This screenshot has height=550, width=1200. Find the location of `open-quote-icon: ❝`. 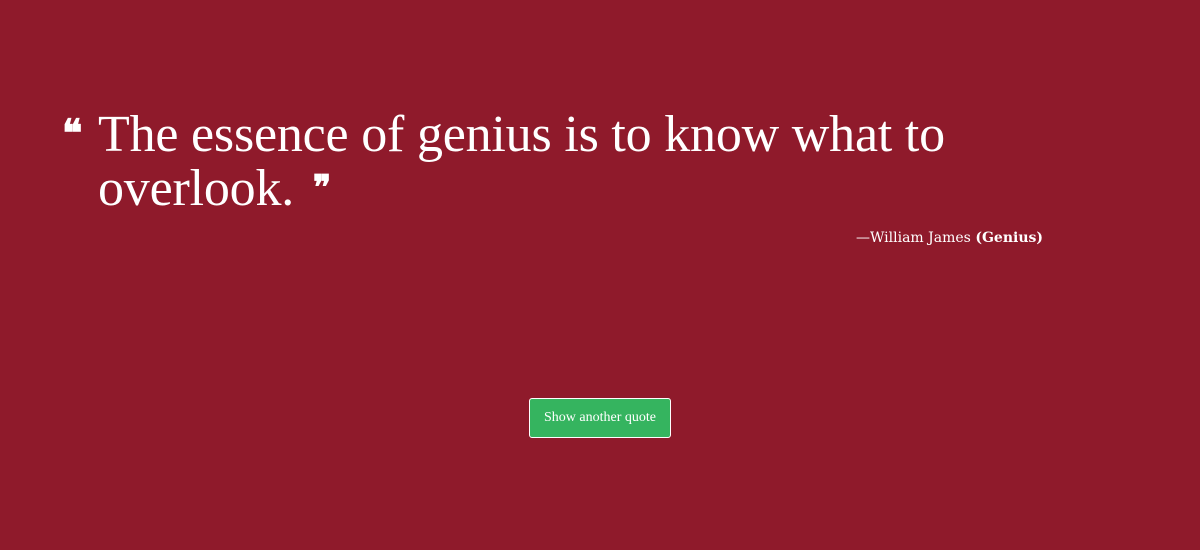

open-quote-icon: ❝ is located at coordinates (72, 132).